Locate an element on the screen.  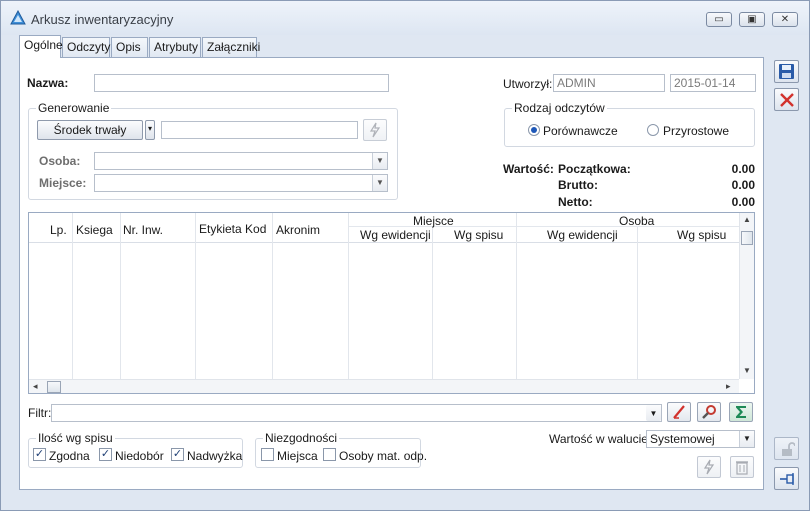
close-x-icon is located at coordinates (786, 99).